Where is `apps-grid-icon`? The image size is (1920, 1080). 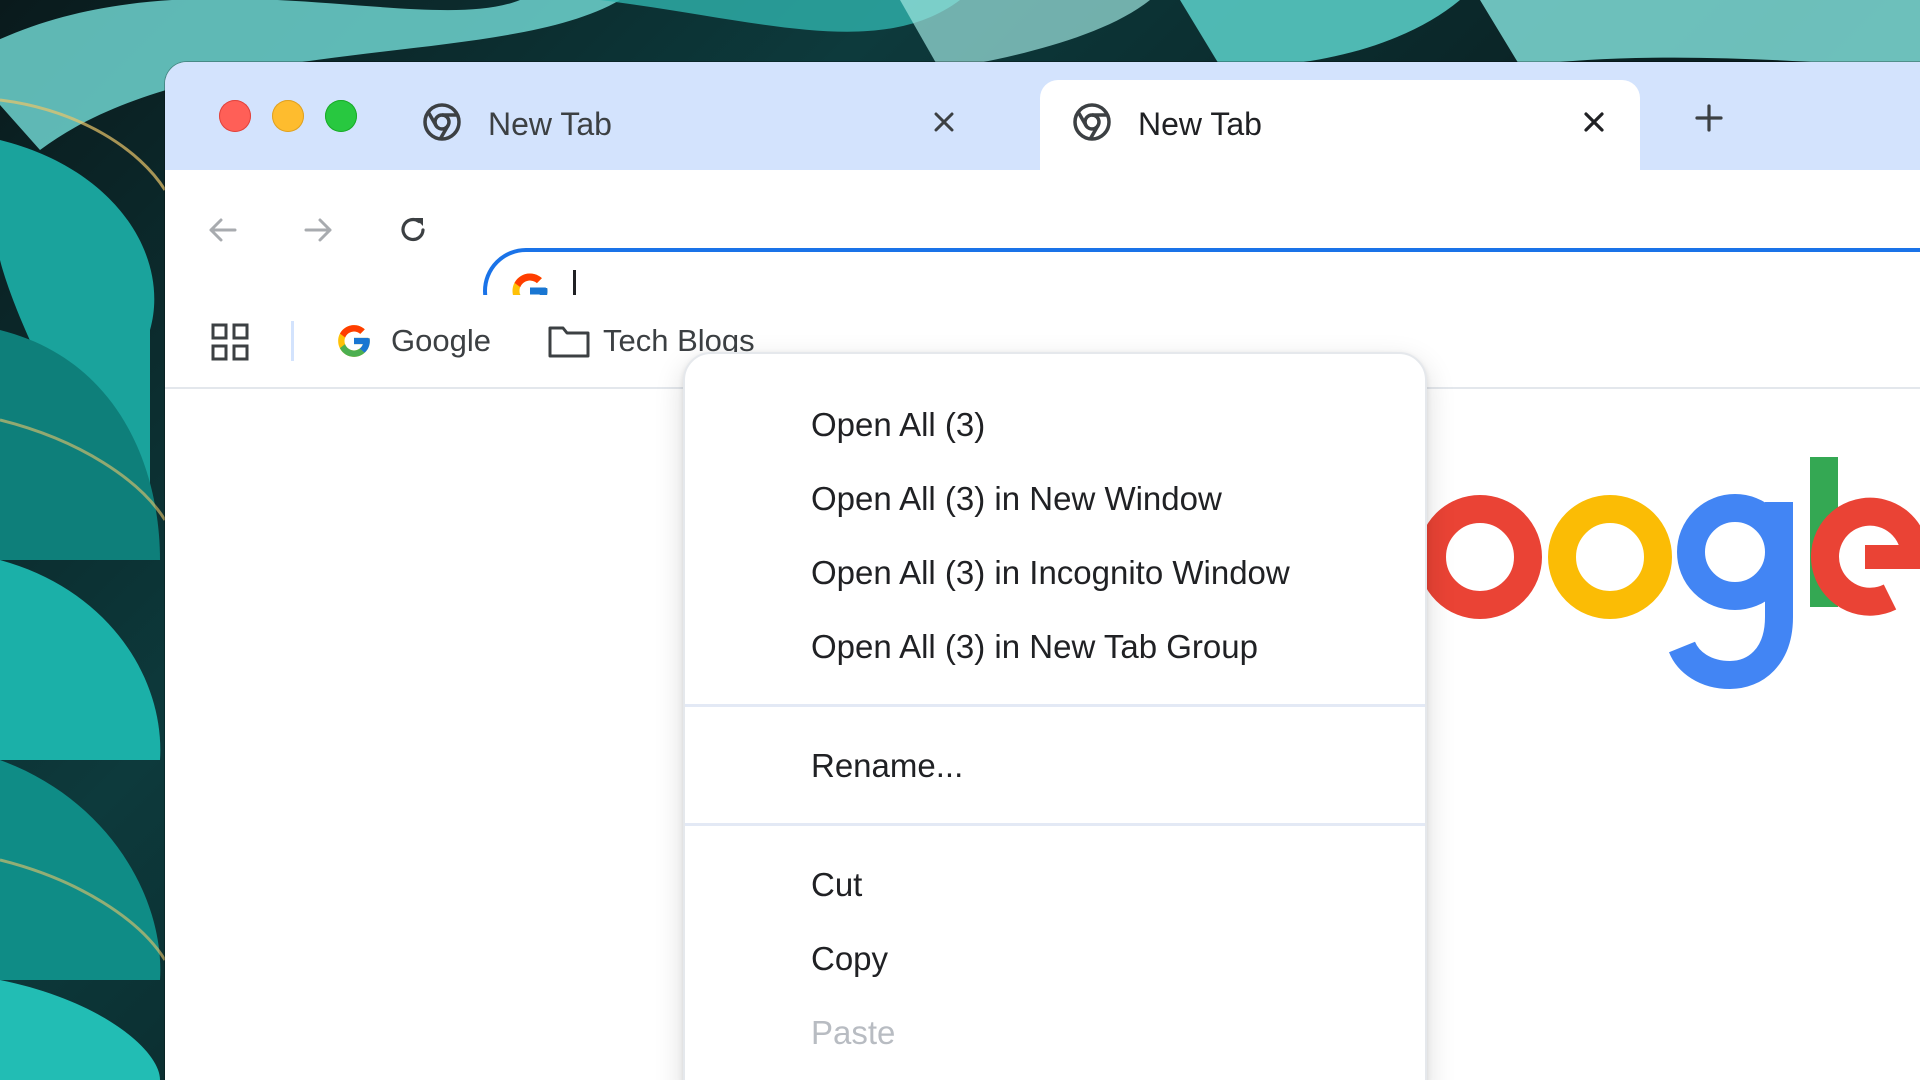 apps-grid-icon is located at coordinates (230, 344).